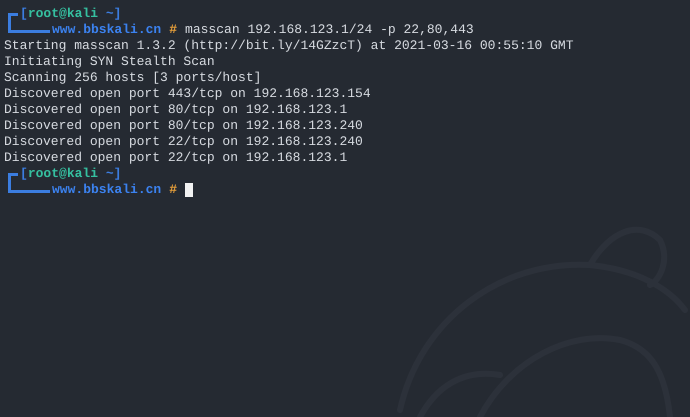 Image resolution: width=690 pixels, height=417 pixels. What do you see at coordinates (176, 158) in the screenshot?
I see `output-line: Discovered open port 22/tcp on 192.168.123.1` at bounding box center [176, 158].